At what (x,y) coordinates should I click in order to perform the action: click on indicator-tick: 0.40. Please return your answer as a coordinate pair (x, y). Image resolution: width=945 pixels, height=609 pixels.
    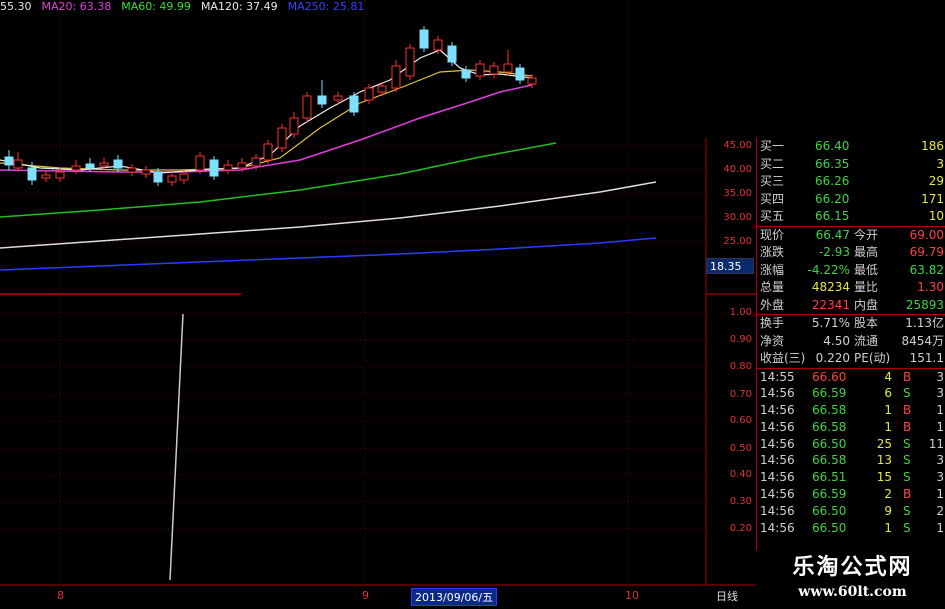
    Looking at the image, I should click on (740, 474).